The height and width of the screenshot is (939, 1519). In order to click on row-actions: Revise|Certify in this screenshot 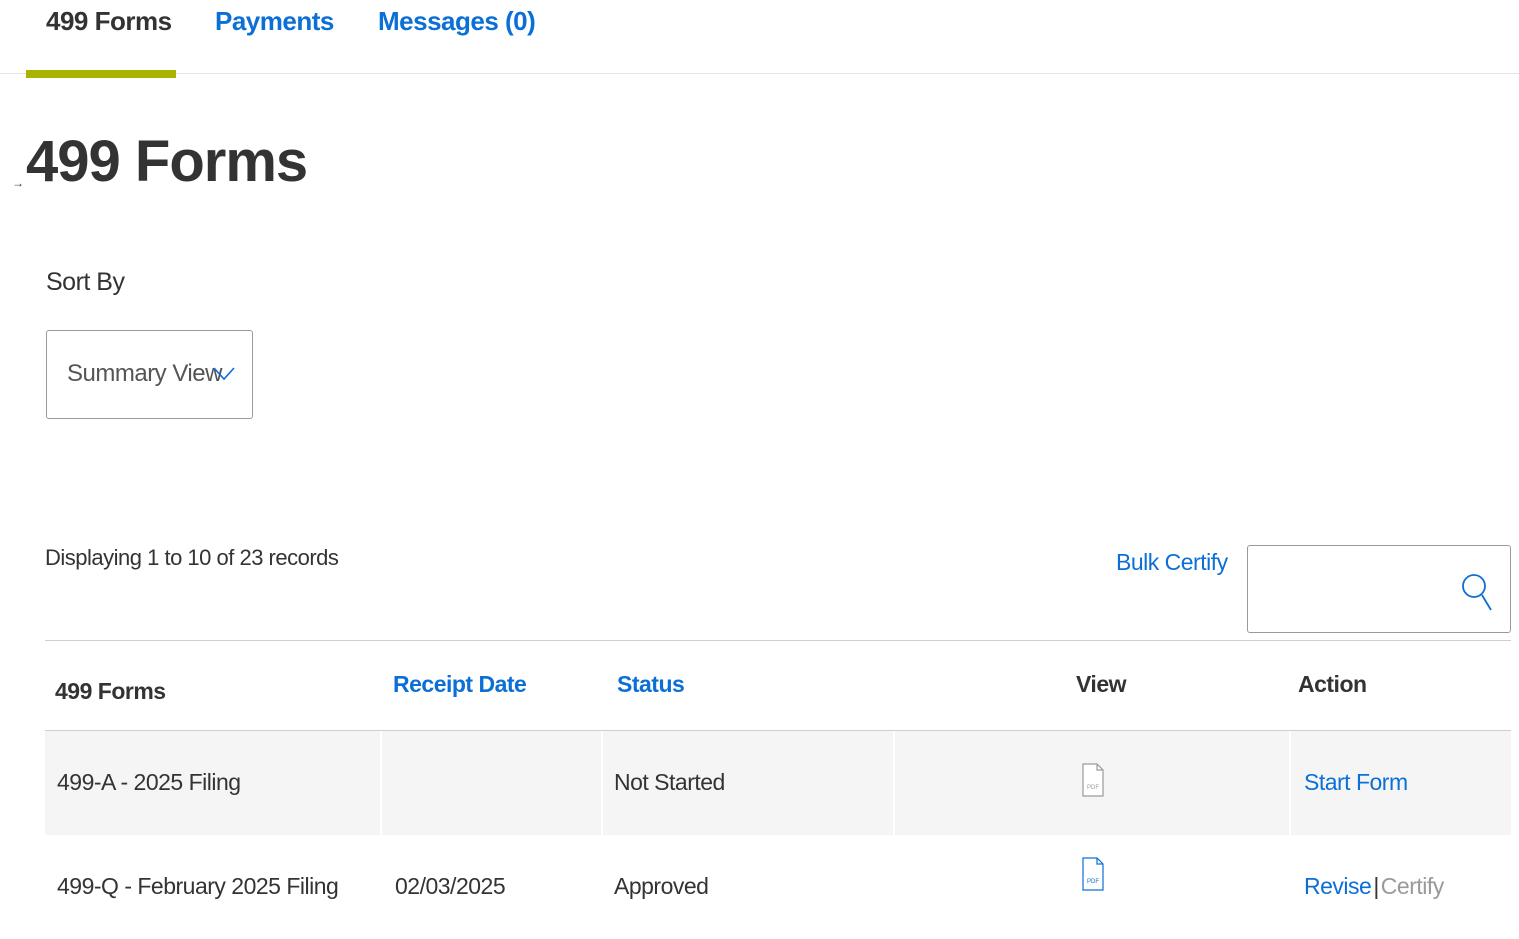, I will do `click(1374, 886)`.